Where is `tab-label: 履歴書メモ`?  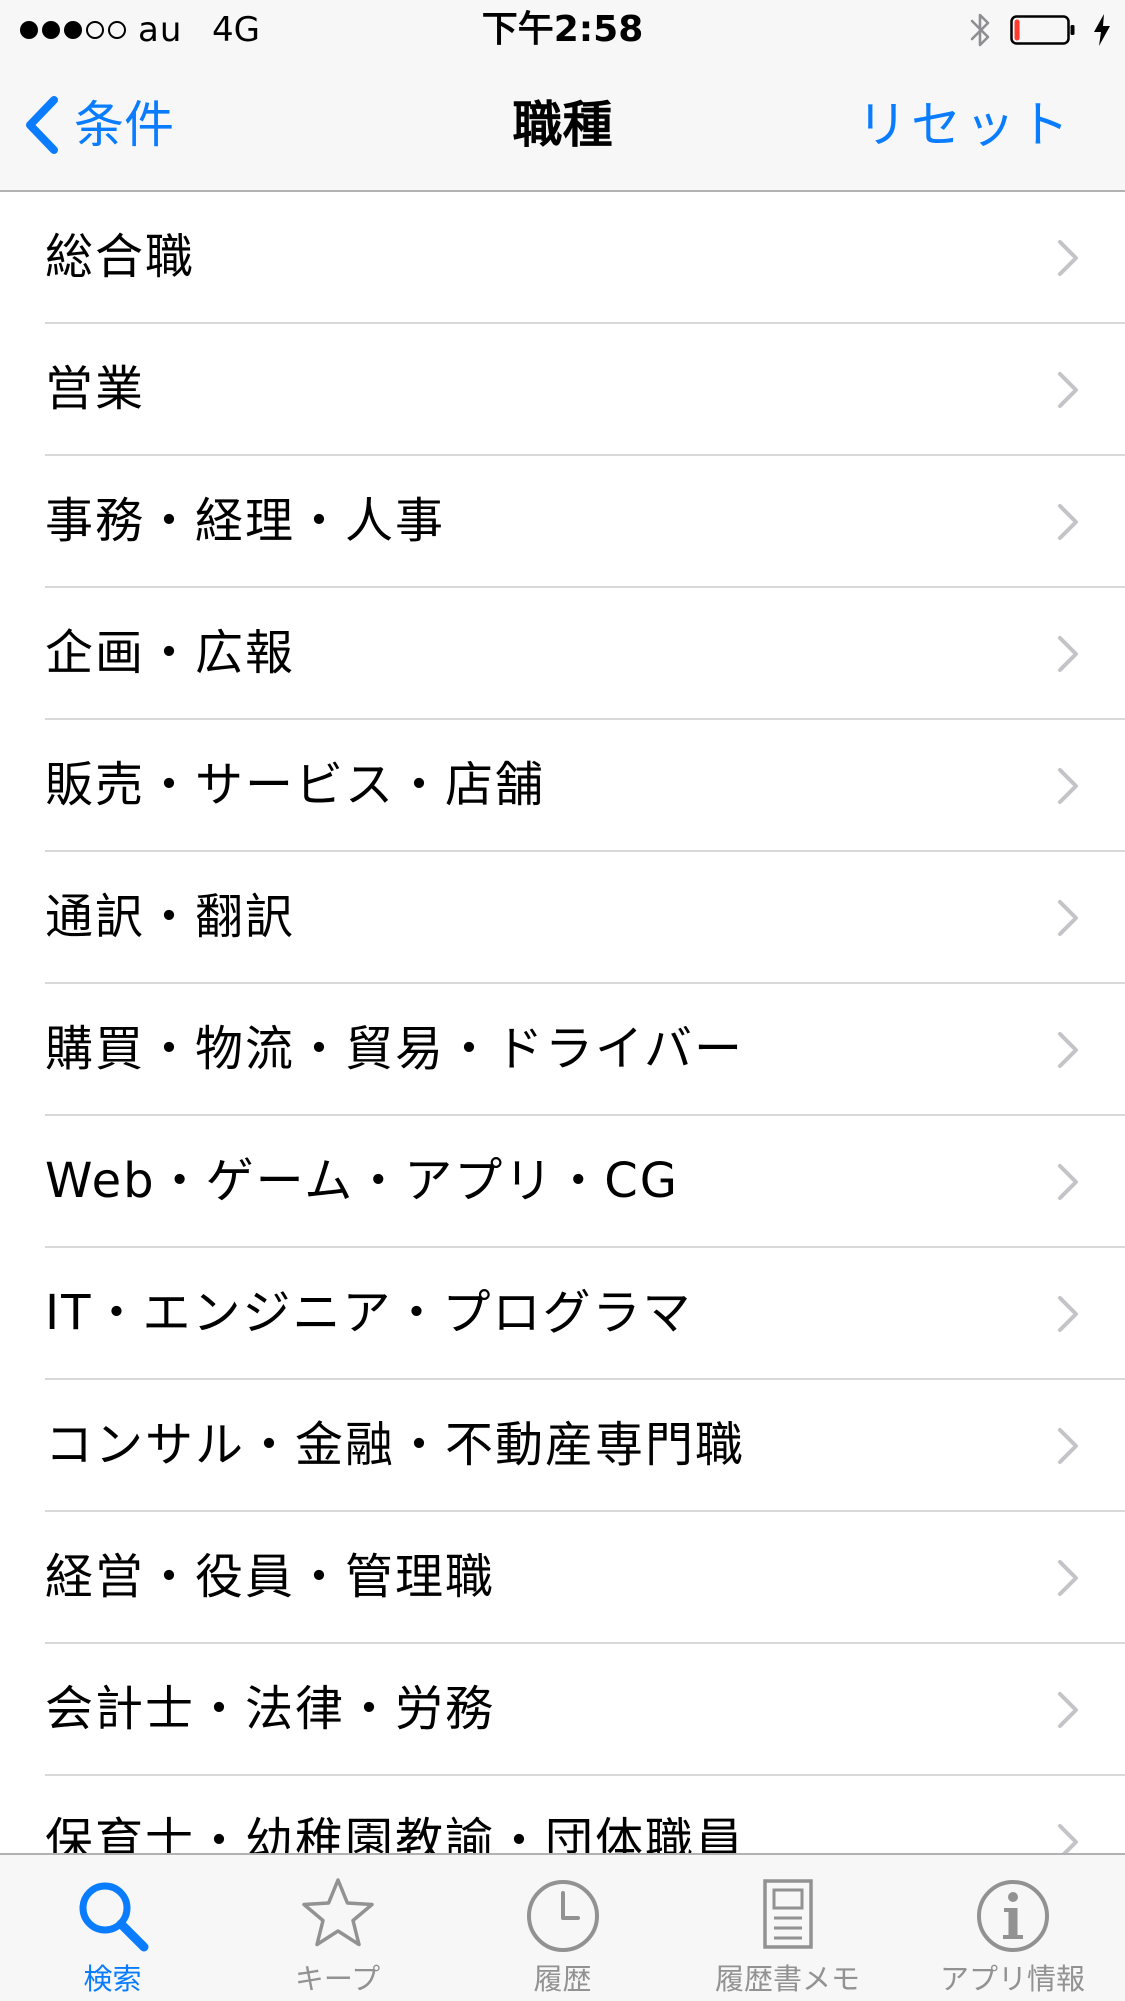
tab-label: 履歴書メモ is located at coordinates (787, 1979).